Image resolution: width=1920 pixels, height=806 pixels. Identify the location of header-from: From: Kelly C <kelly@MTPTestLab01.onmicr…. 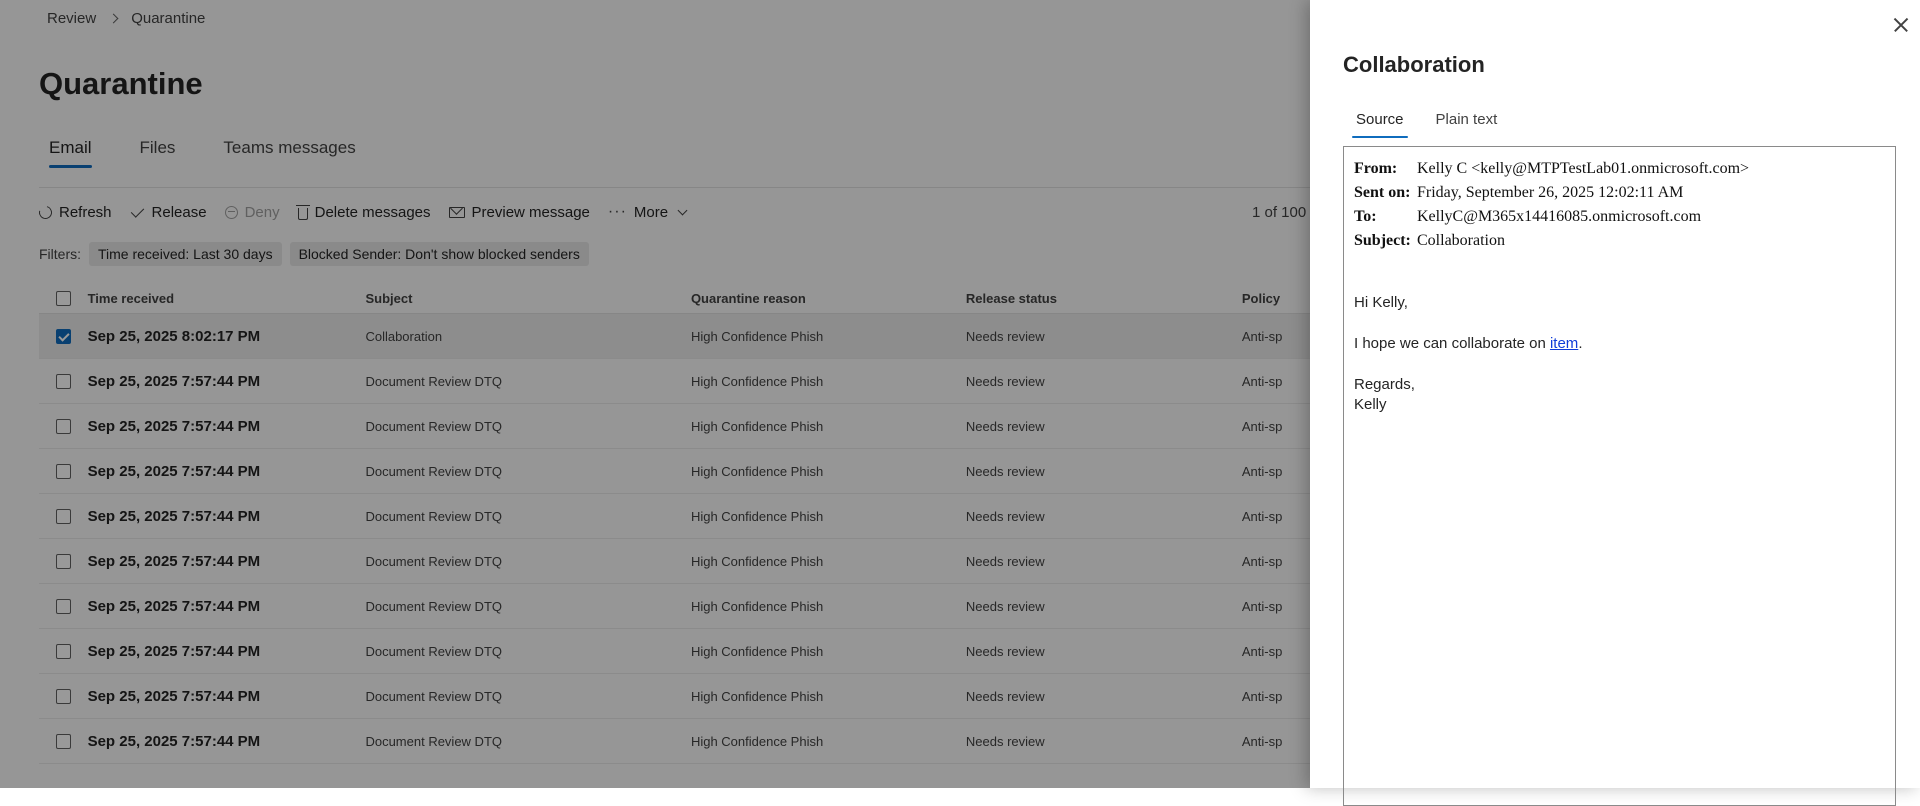
(1619, 169).